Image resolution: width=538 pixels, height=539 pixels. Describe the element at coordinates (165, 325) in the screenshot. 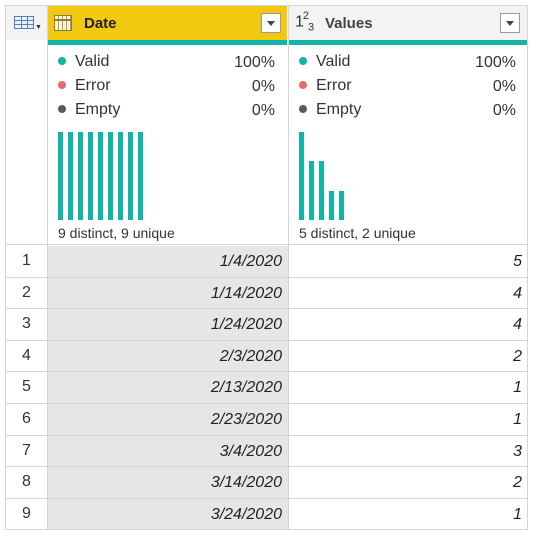

I see `date-cell: 1/24/2020` at that location.